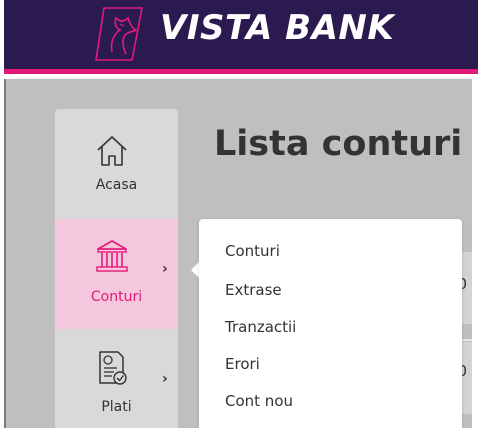 The width and height of the screenshot is (478, 428). What do you see at coordinates (113, 368) in the screenshot?
I see `payment-document-icon` at bounding box center [113, 368].